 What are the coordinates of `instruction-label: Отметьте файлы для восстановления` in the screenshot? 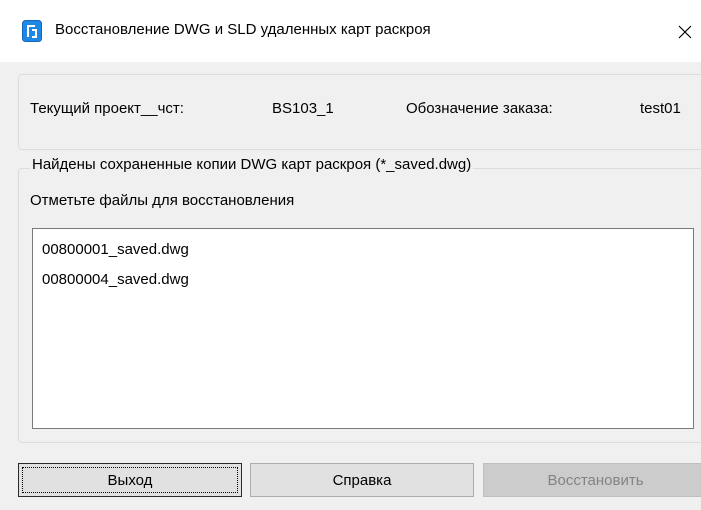 It's located at (162, 200).